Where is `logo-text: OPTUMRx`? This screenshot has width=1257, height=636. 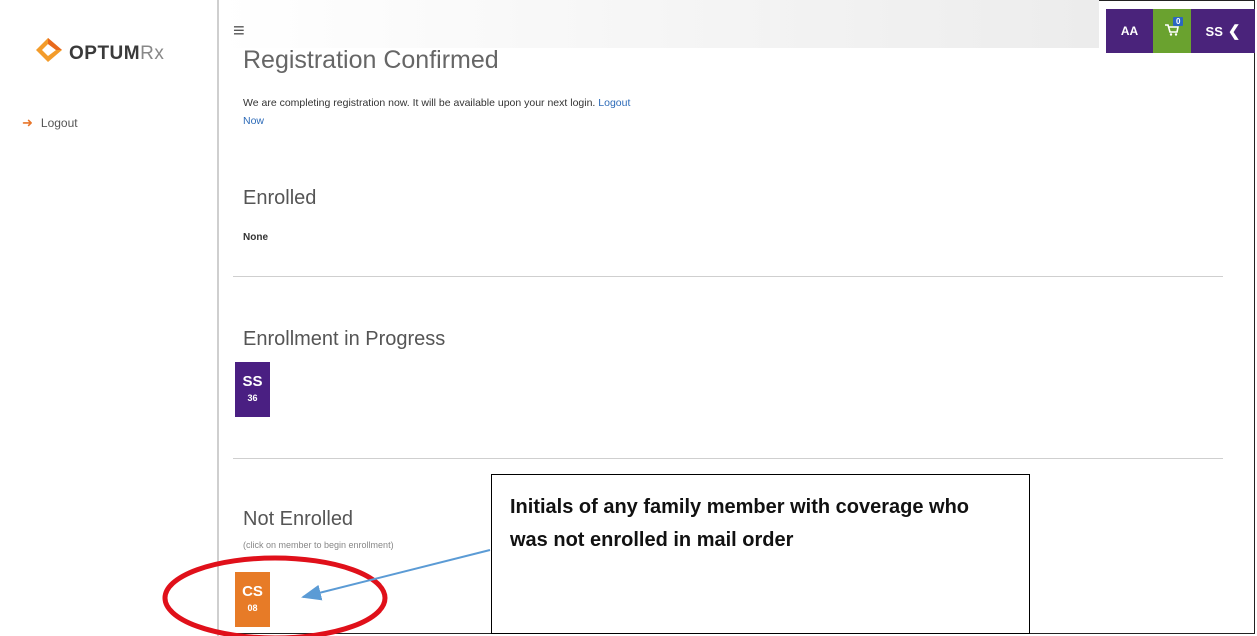 logo-text: OPTUMRx is located at coordinates (117, 53).